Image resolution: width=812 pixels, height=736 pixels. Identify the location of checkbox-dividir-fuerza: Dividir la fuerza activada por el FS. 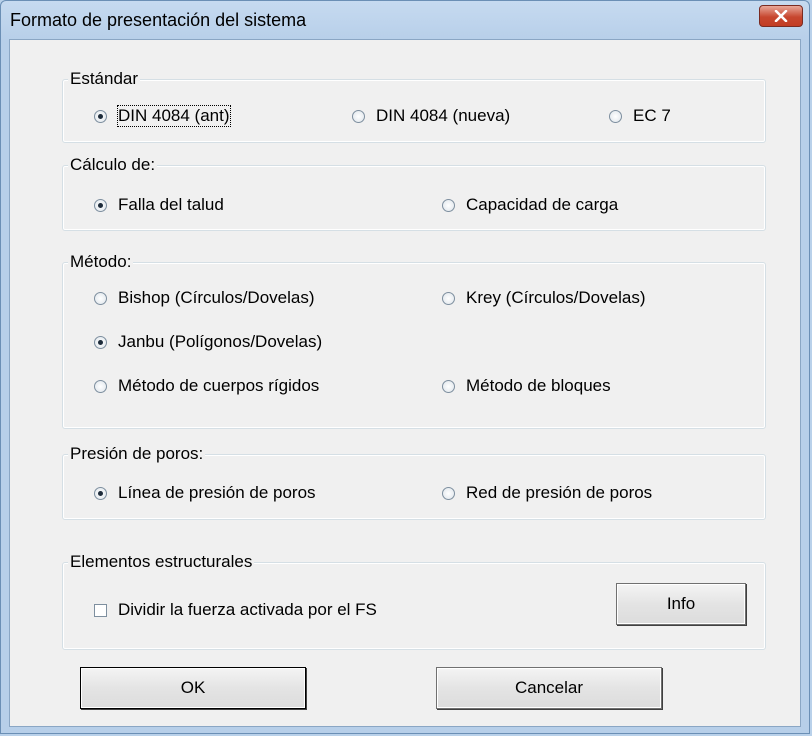
(235, 610).